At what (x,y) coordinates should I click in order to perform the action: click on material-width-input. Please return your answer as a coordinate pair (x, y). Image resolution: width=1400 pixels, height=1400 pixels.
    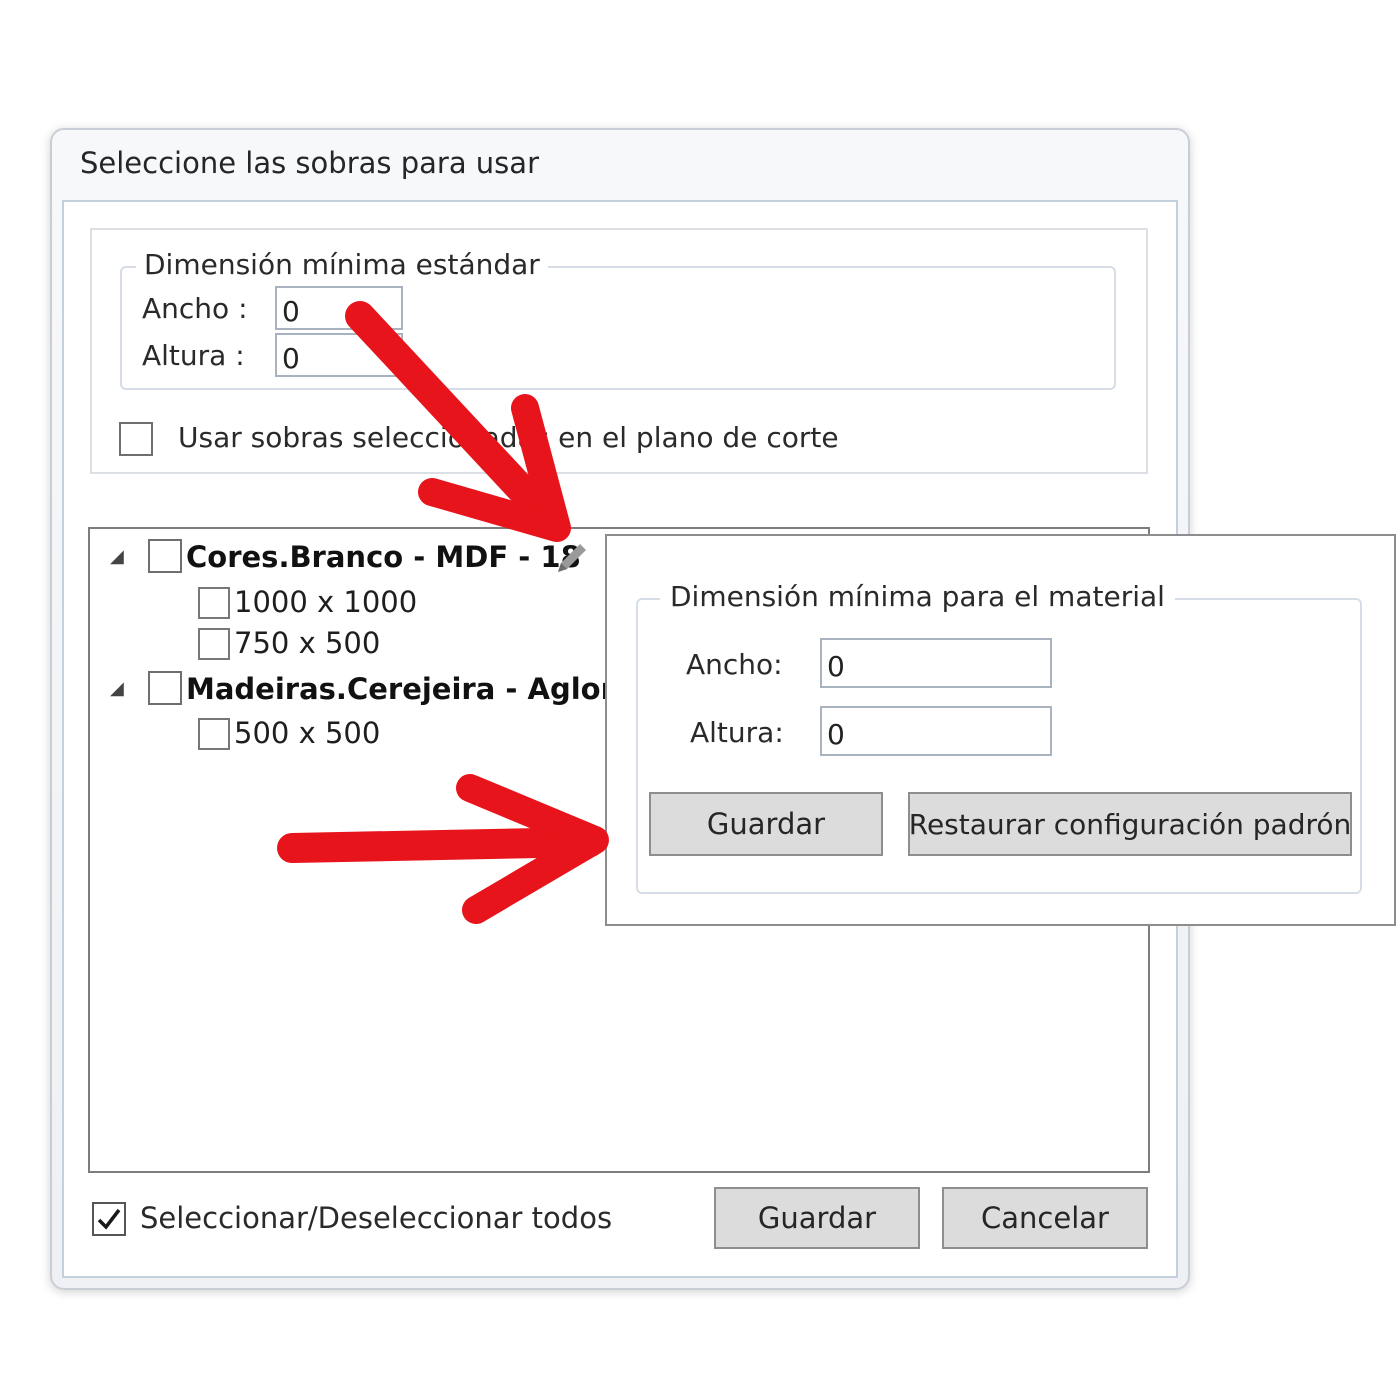
    Looking at the image, I should click on (936, 663).